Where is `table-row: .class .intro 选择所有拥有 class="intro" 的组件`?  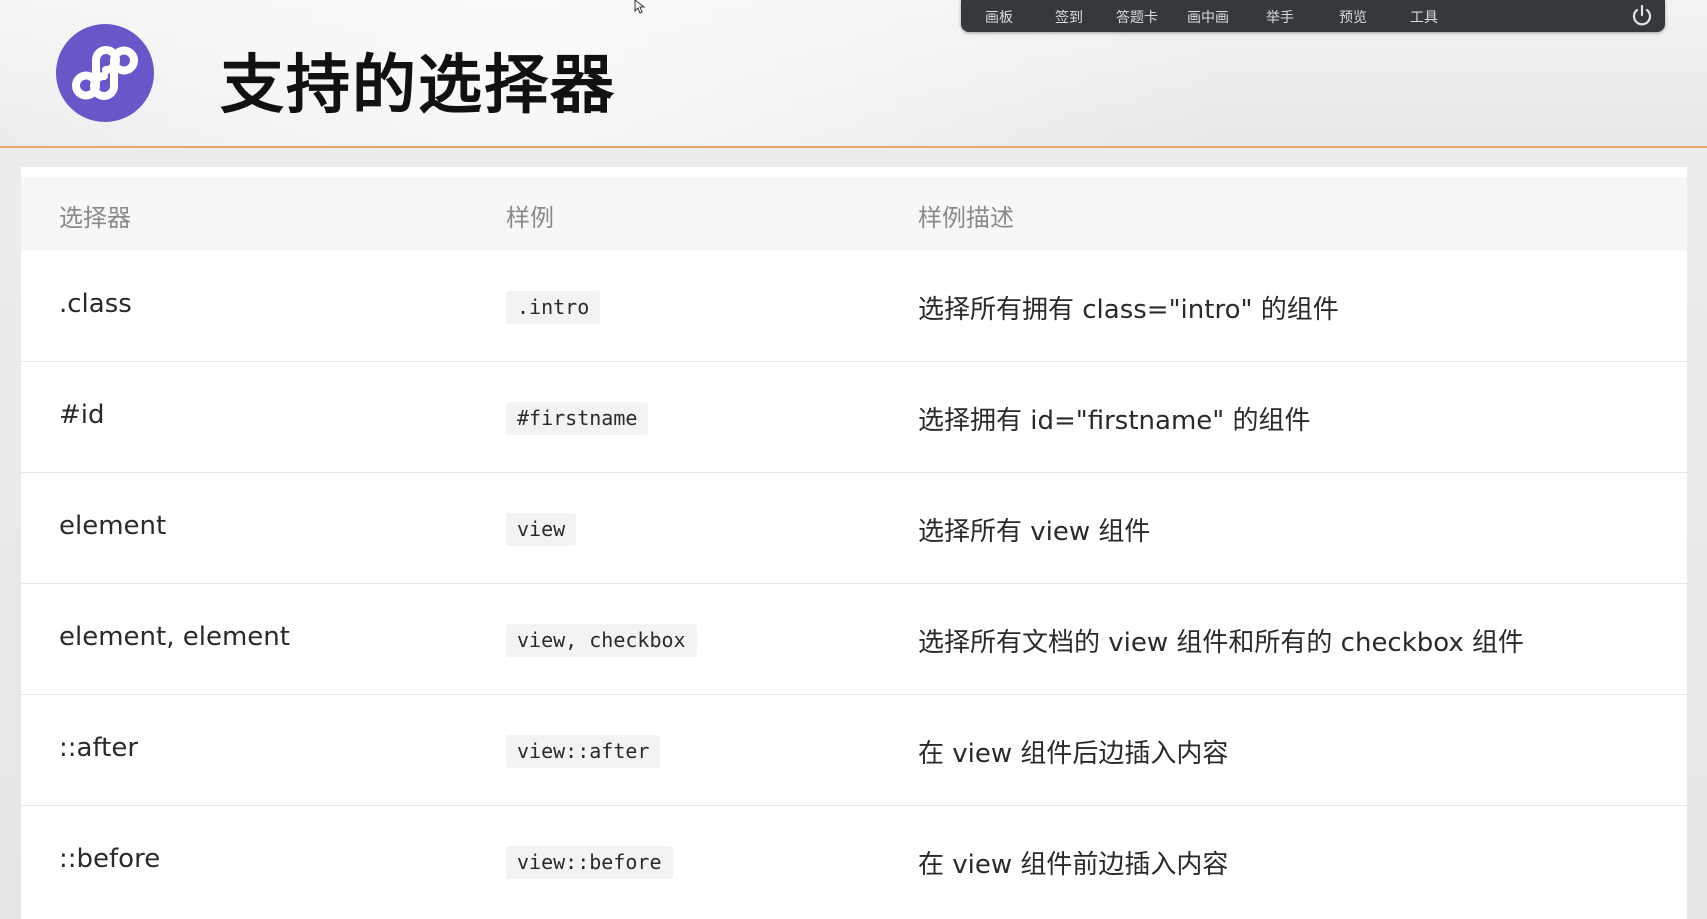 table-row: .class .intro 选择所有拥有 class="intro" 的组件 is located at coordinates (854, 306).